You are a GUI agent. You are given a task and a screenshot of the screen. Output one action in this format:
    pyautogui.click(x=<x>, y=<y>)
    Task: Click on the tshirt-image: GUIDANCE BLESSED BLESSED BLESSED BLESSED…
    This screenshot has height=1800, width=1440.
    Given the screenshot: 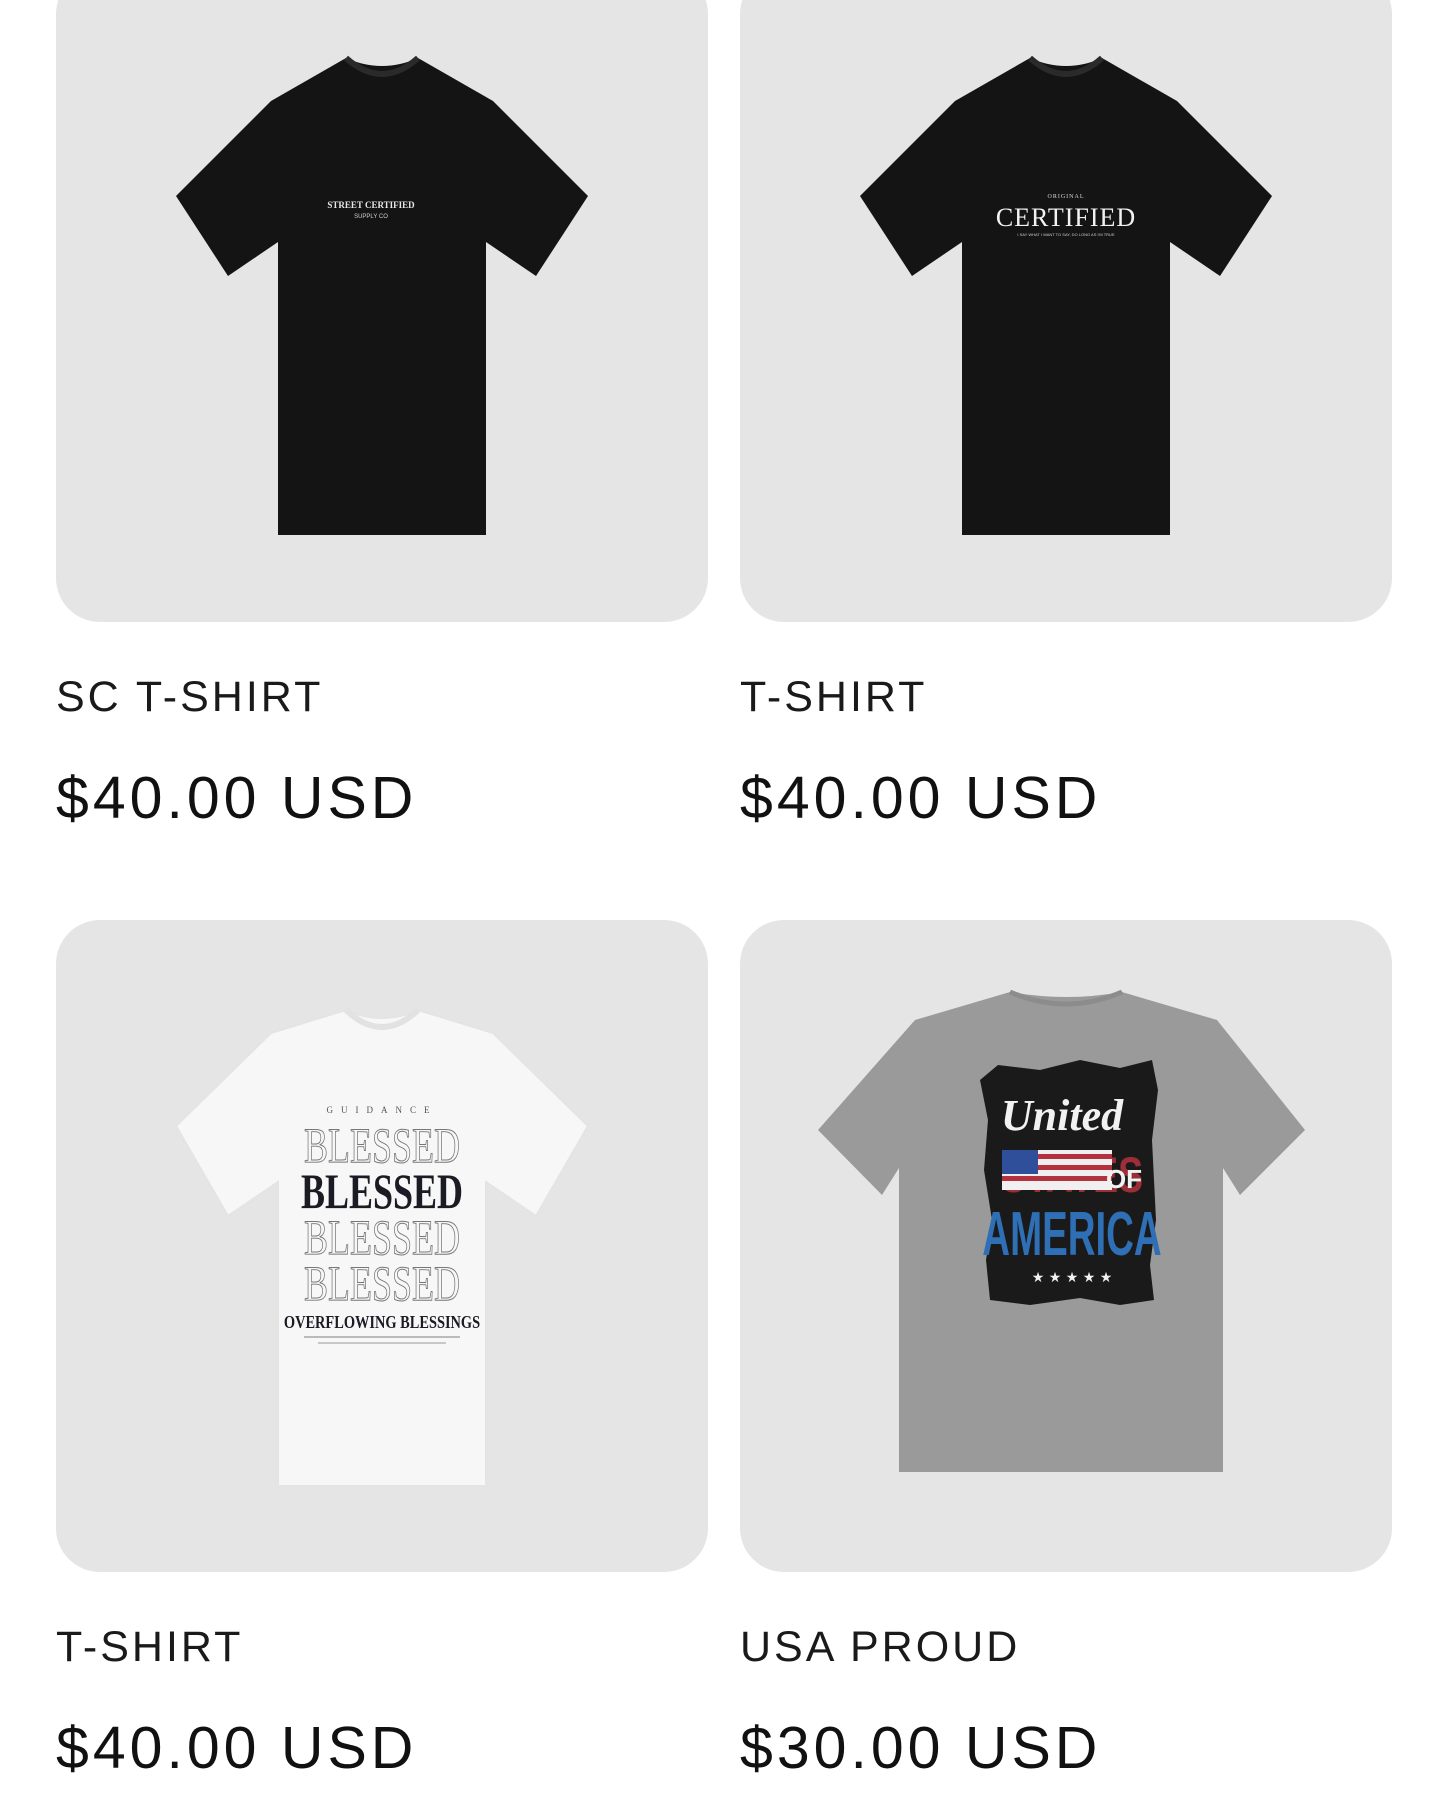 What is the action you would take?
    pyautogui.click(x=382, y=1247)
    